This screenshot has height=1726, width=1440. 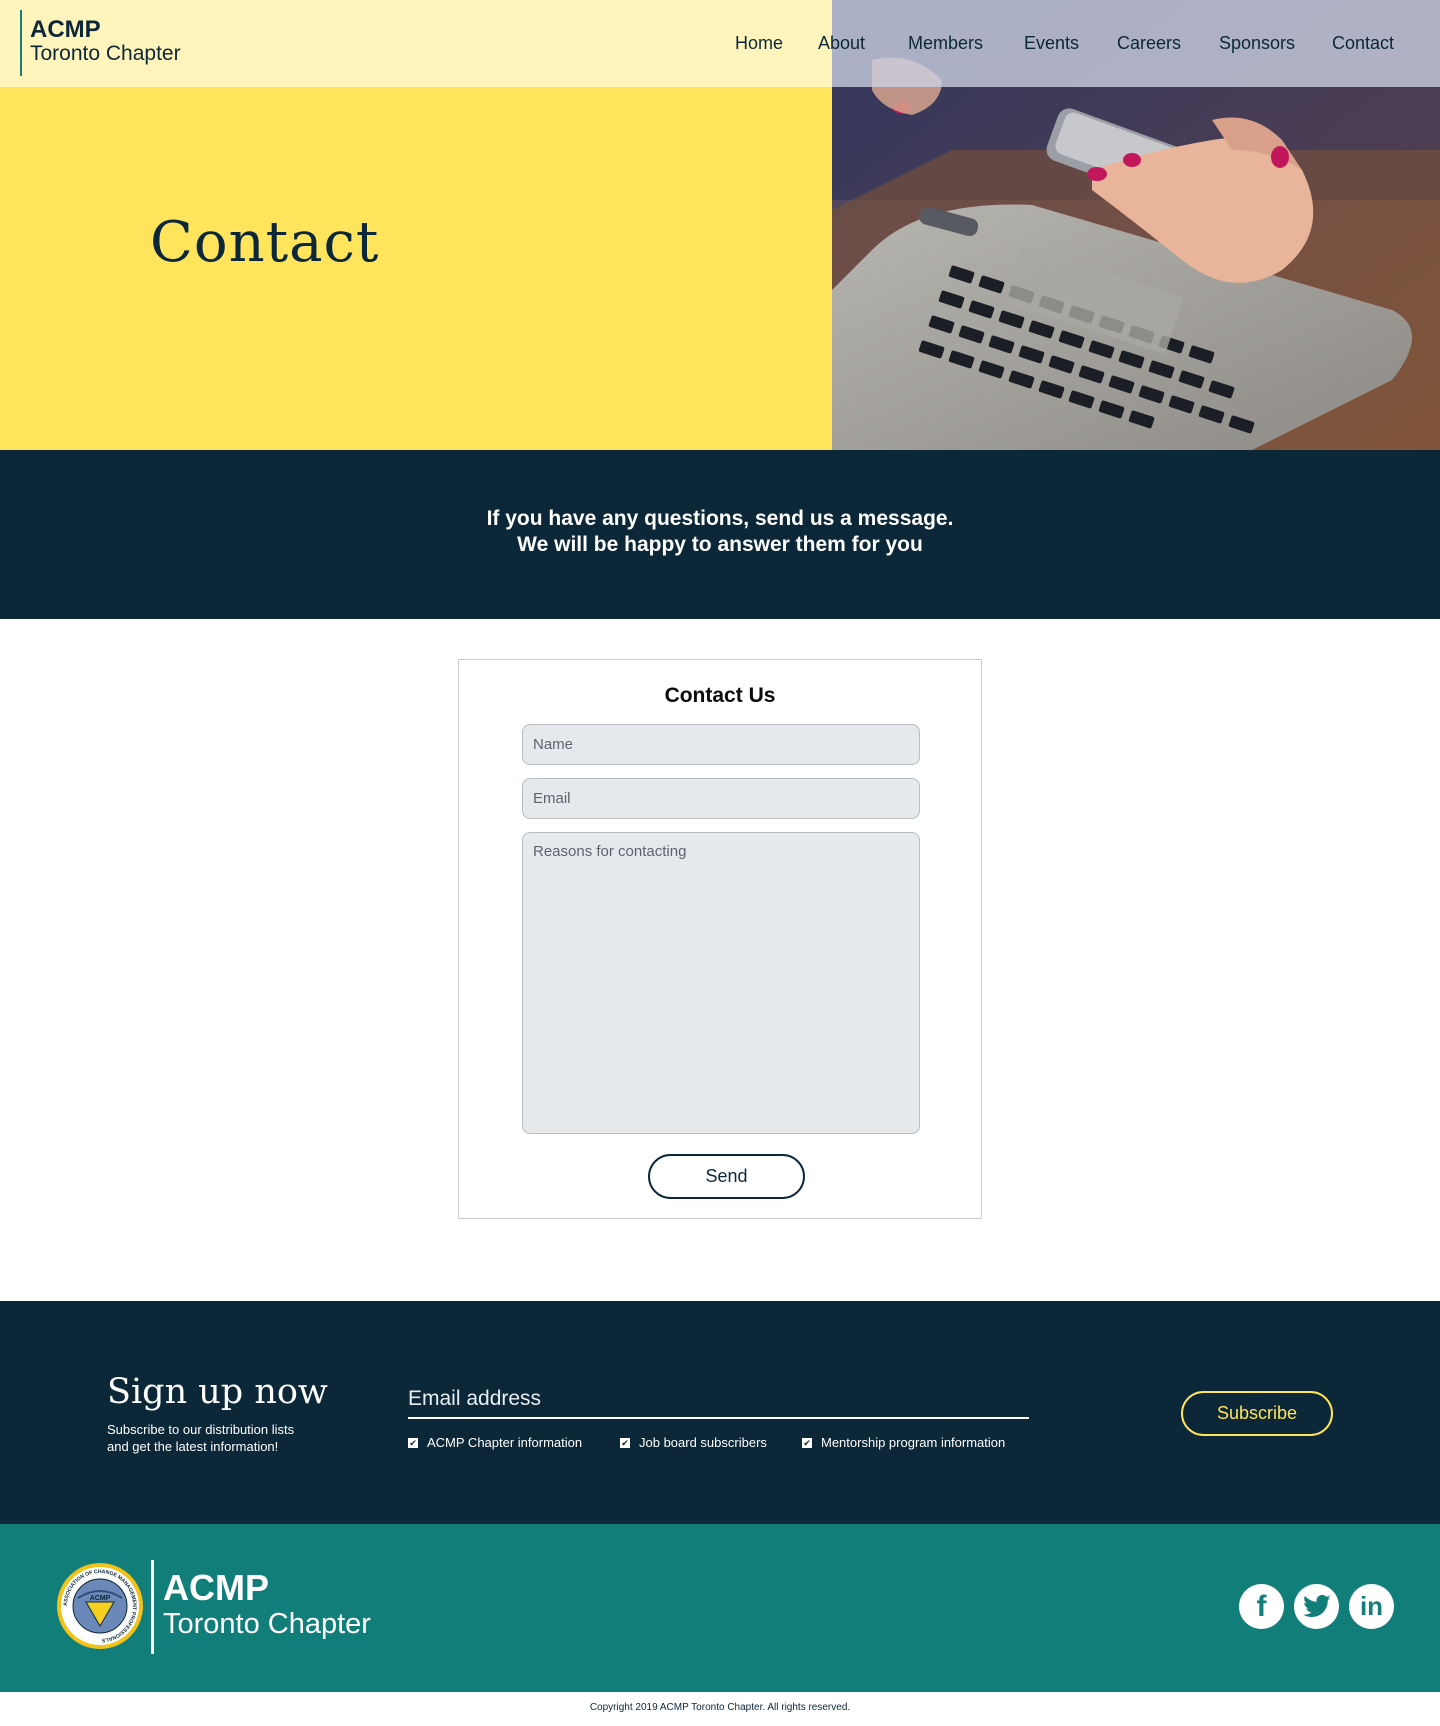 I want to click on email-field, so click(x=721, y=798).